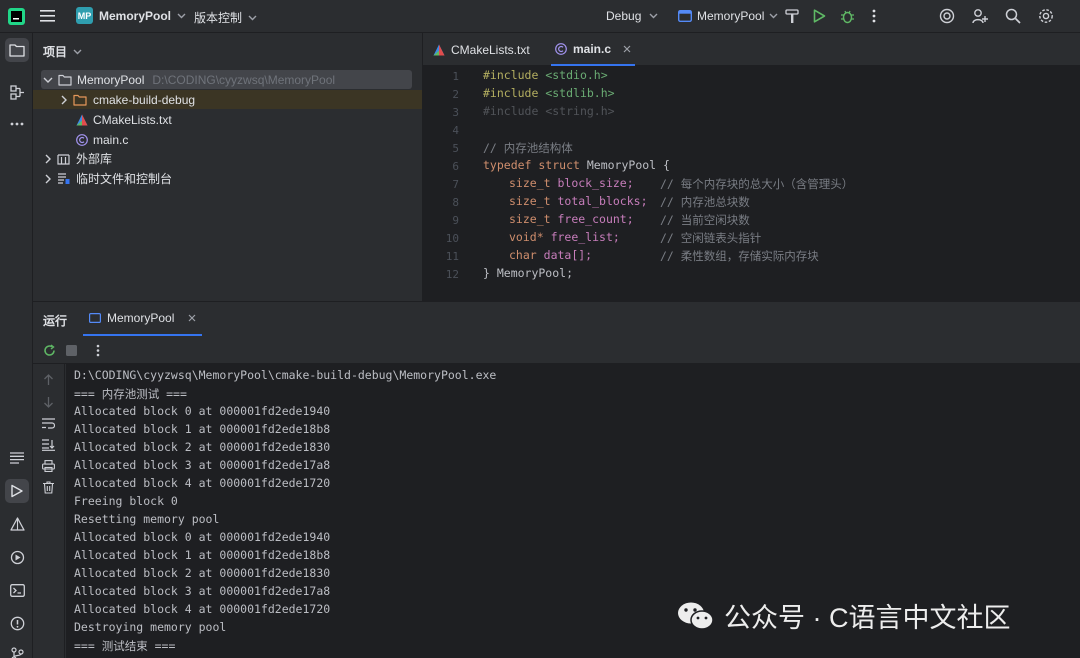  I want to click on console-line: Allocated block 3 at 000001fd2ede17a8, so click(202, 591).